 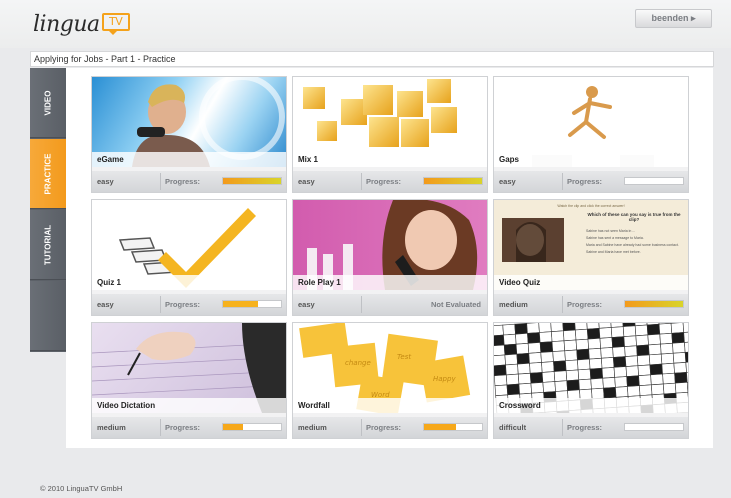 What do you see at coordinates (189, 380) in the screenshot?
I see `exercise-card-video-dictation: Video Dictation medium Progress:` at bounding box center [189, 380].